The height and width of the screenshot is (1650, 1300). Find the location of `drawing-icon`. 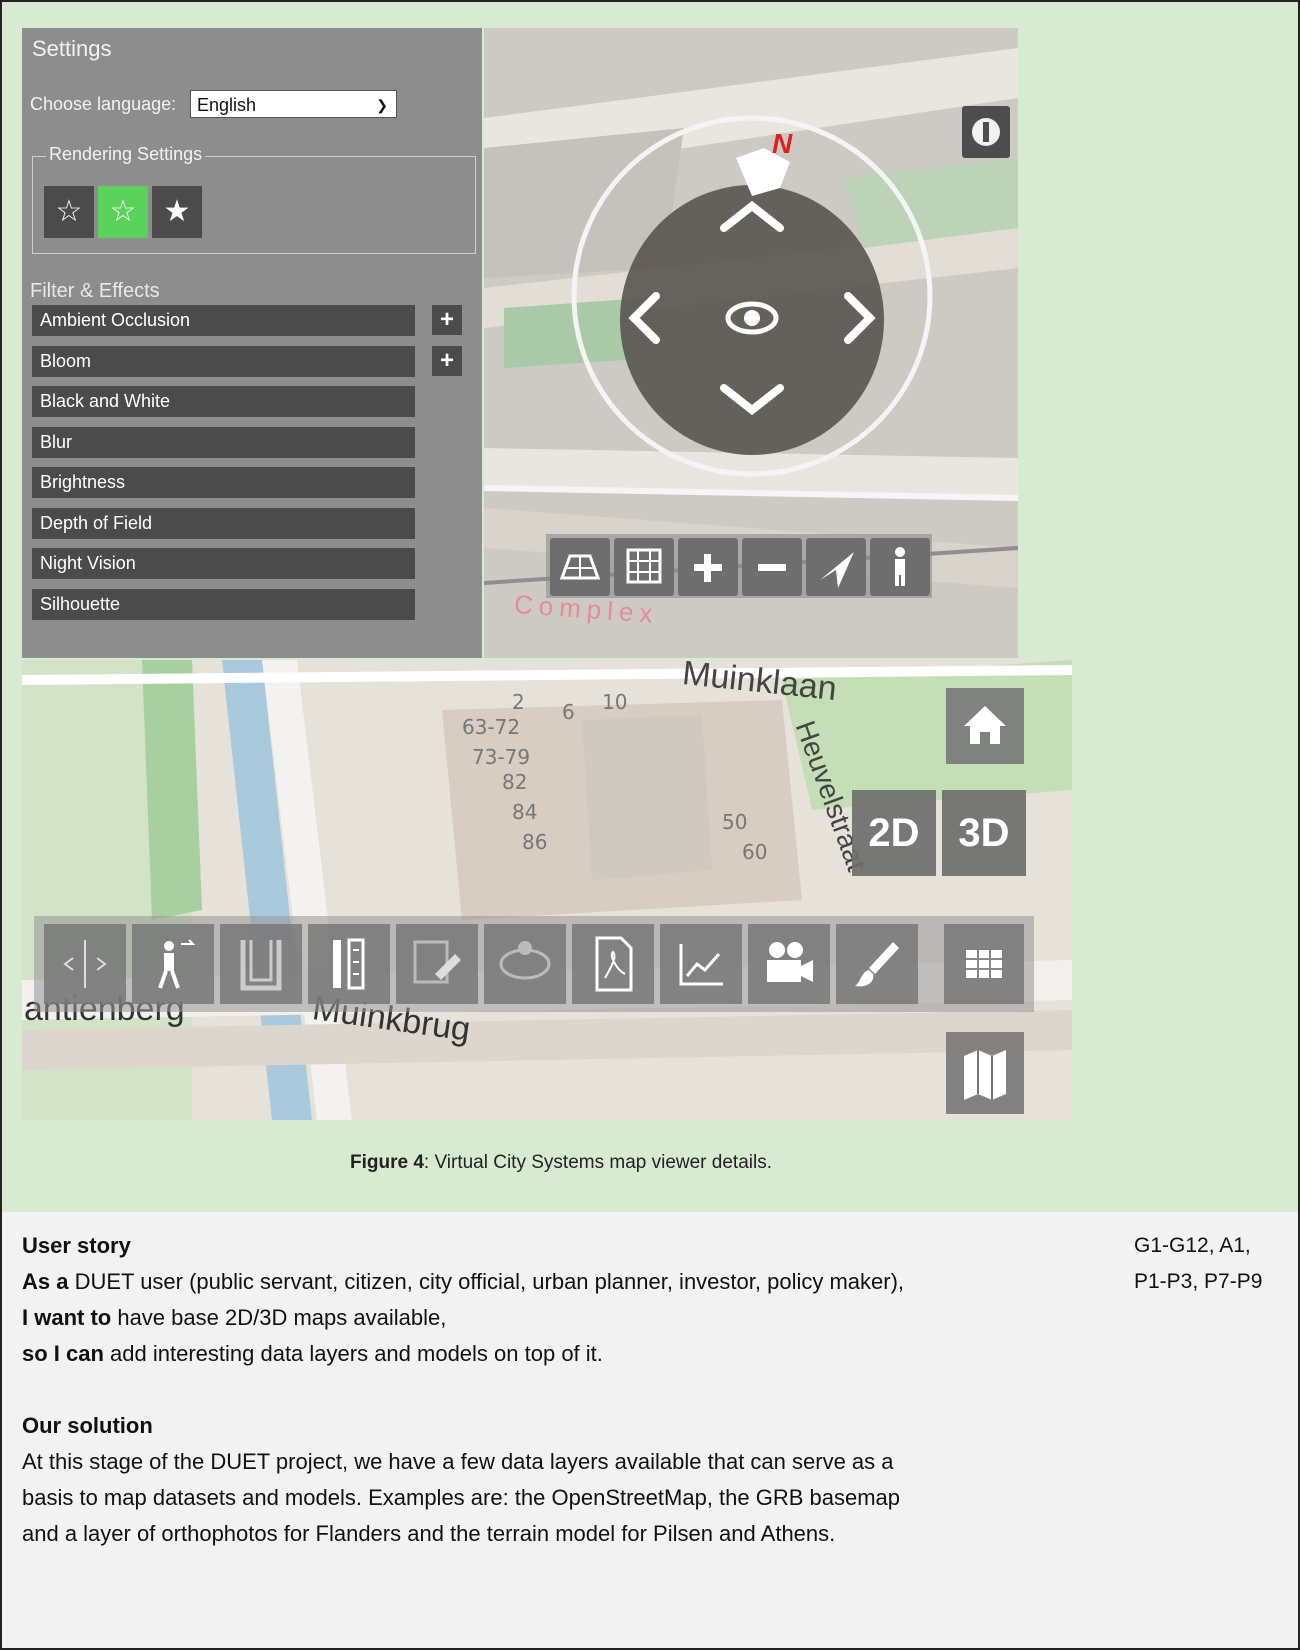

drawing-icon is located at coordinates (437, 962).